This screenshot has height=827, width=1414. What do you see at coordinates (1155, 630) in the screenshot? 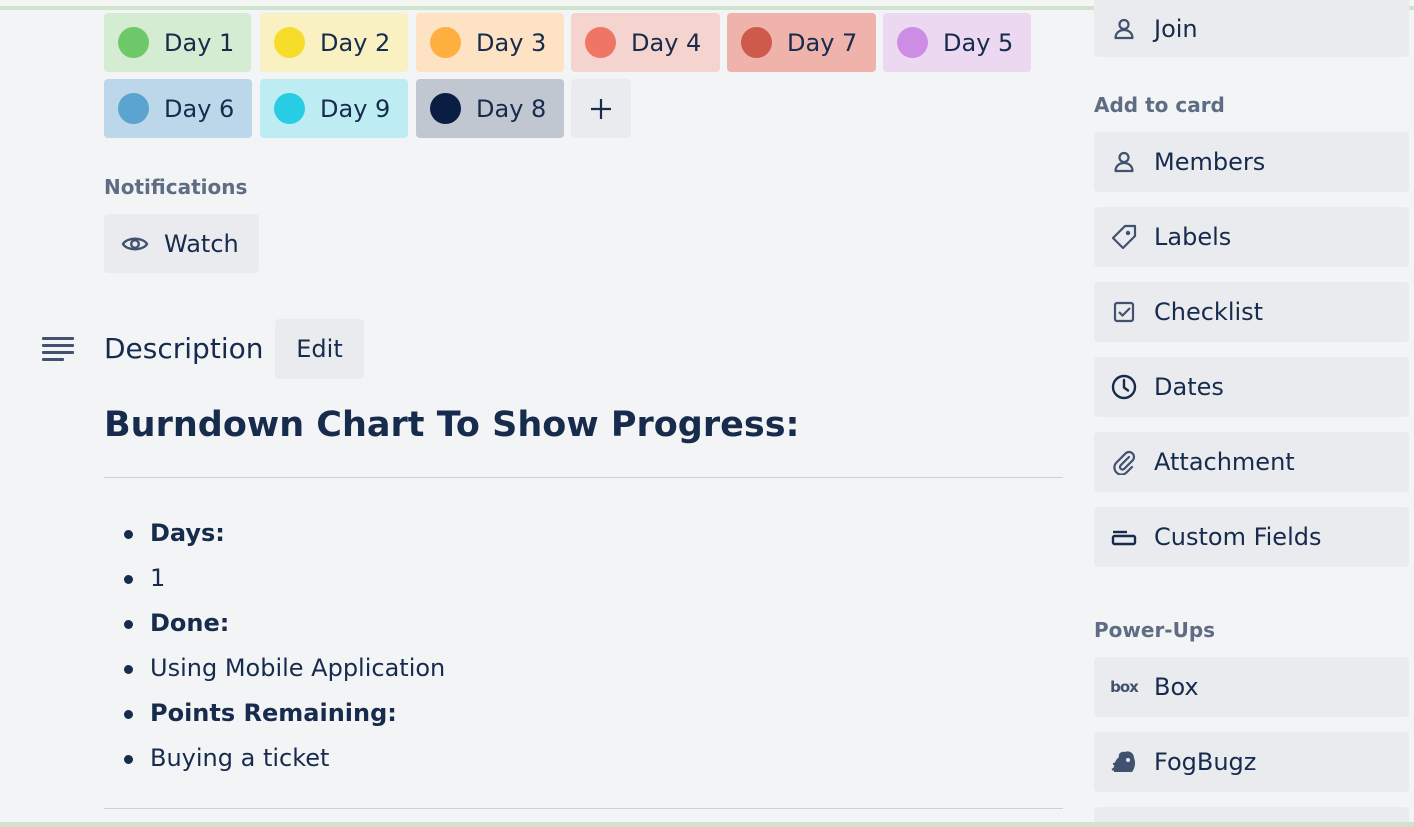
I see `power-ups-title: Power-Ups` at bounding box center [1155, 630].